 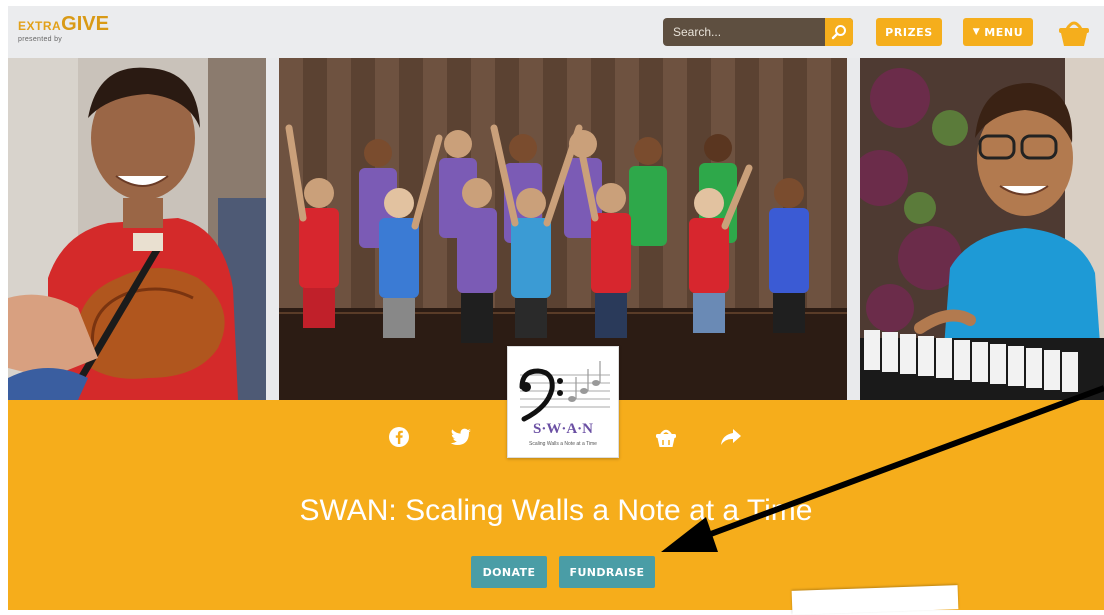 I want to click on cart-basket-icon, so click(x=1074, y=32).